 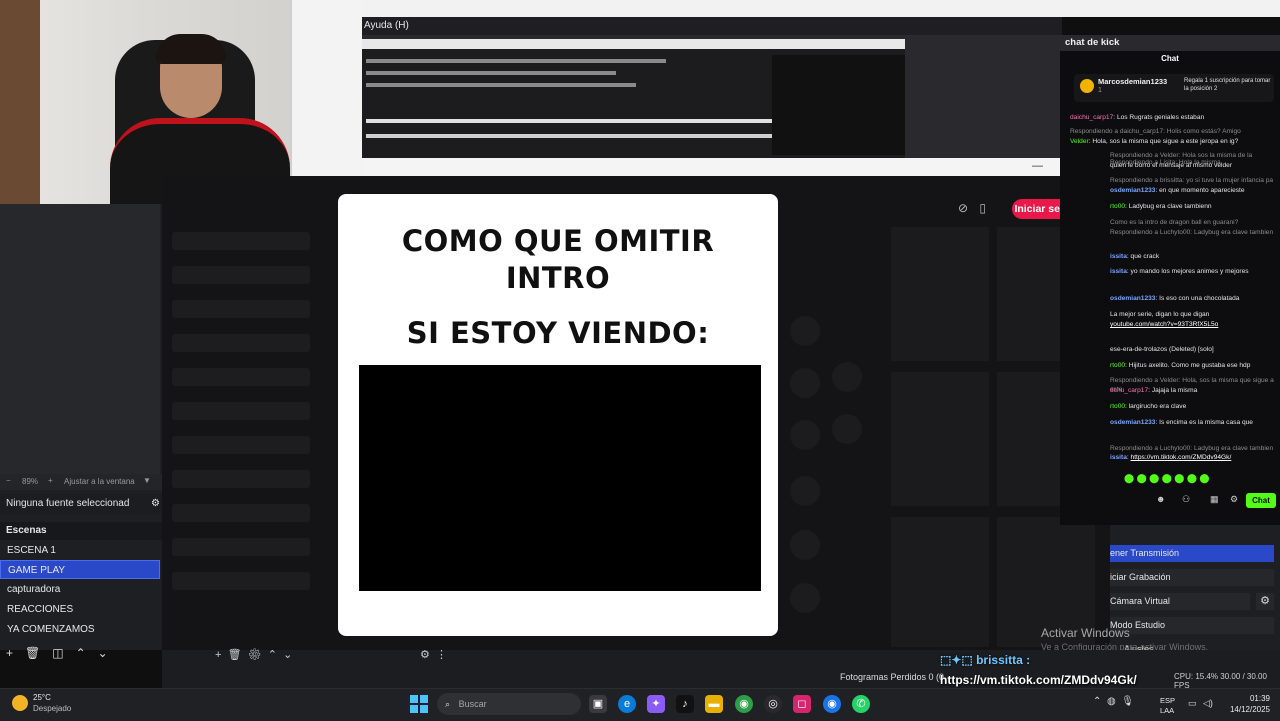 I want to click on fit-window-label: Ajustar a la ventana, so click(x=99, y=481).